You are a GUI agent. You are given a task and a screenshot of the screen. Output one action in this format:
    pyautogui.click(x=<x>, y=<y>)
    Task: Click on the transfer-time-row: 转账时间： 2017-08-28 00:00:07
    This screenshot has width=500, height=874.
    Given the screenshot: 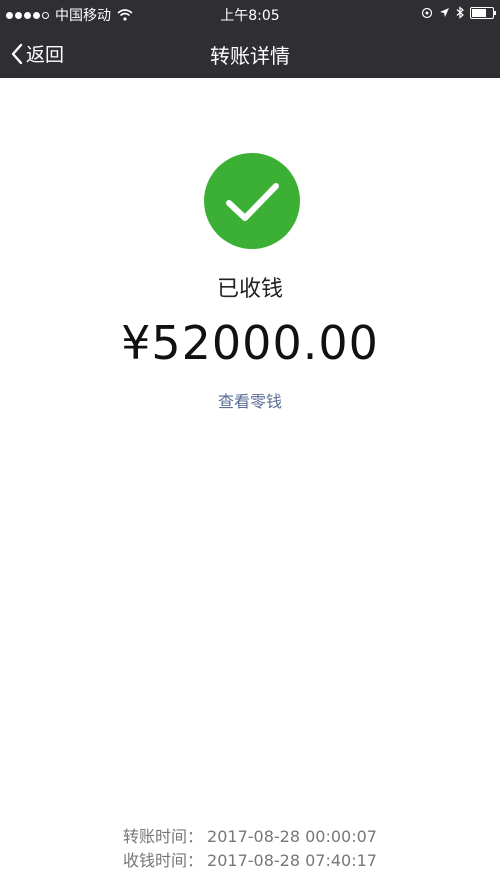 What is the action you would take?
    pyautogui.click(x=250, y=837)
    